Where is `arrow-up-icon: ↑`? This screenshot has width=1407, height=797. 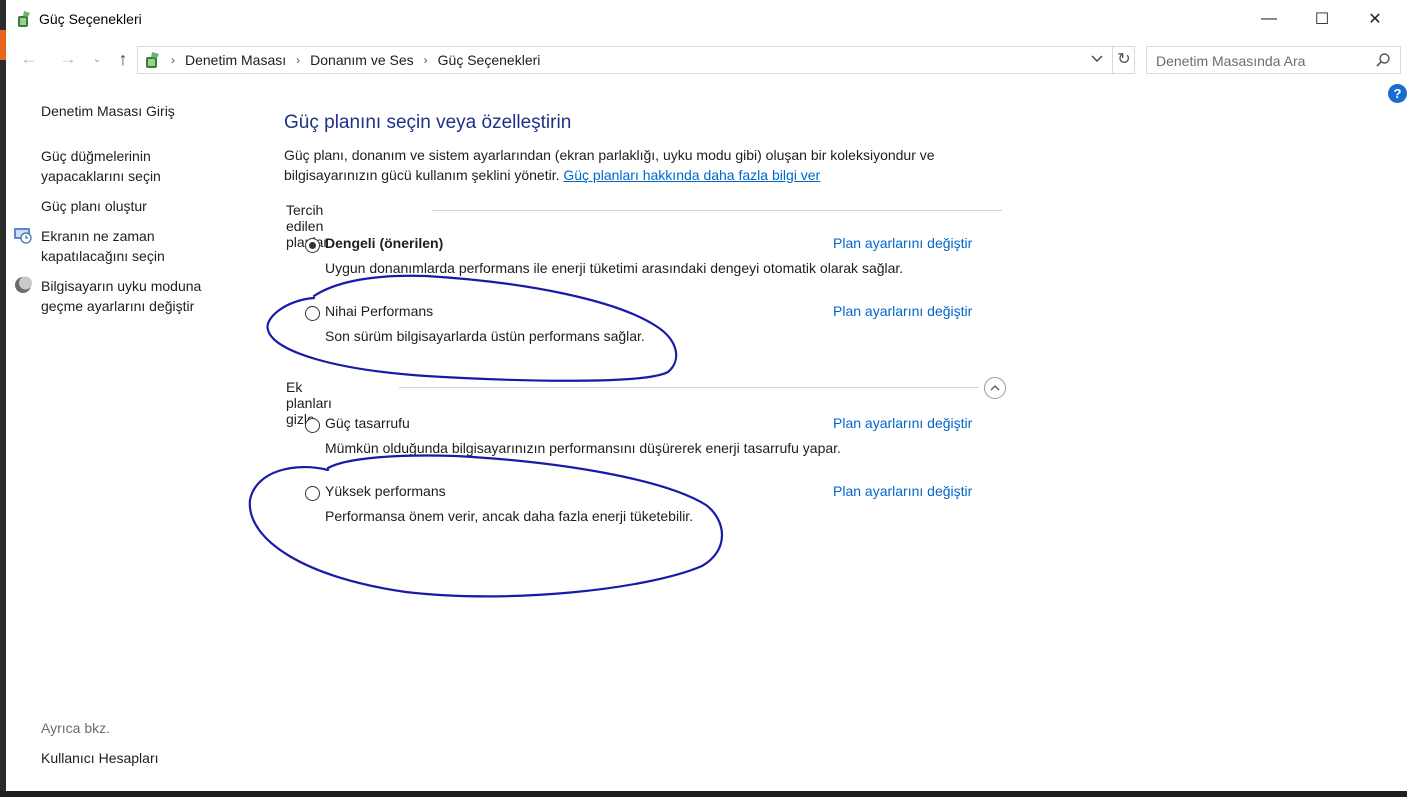 arrow-up-icon: ↑ is located at coordinates (123, 58).